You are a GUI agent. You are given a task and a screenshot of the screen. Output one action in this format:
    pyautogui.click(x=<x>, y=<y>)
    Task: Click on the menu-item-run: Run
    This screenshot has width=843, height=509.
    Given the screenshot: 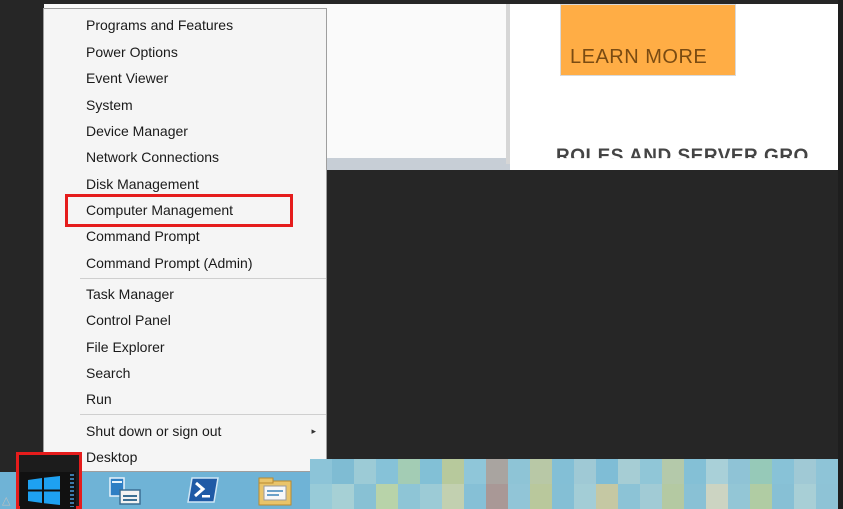 What is the action you would take?
    pyautogui.click(x=203, y=399)
    